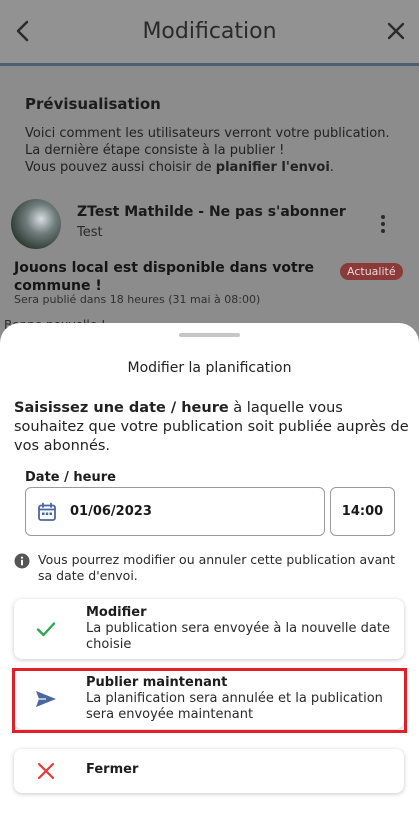  I want to click on preview-line-3-bold: planifier l'envoi, so click(272, 167).